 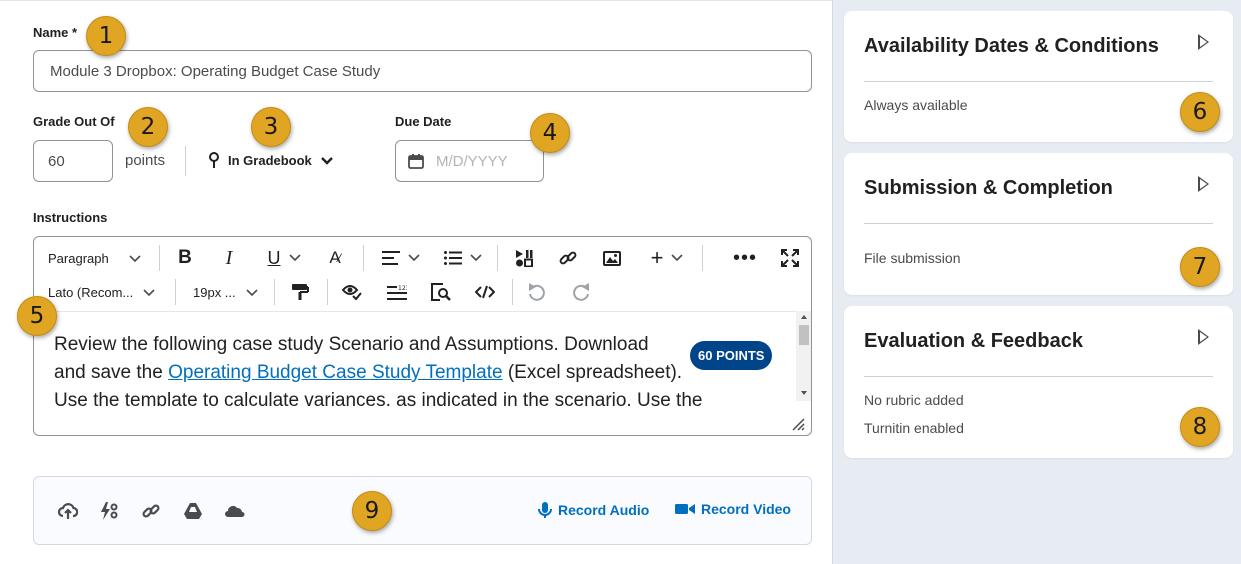 What do you see at coordinates (372, 511) in the screenshot?
I see `callout-badge: 9` at bounding box center [372, 511].